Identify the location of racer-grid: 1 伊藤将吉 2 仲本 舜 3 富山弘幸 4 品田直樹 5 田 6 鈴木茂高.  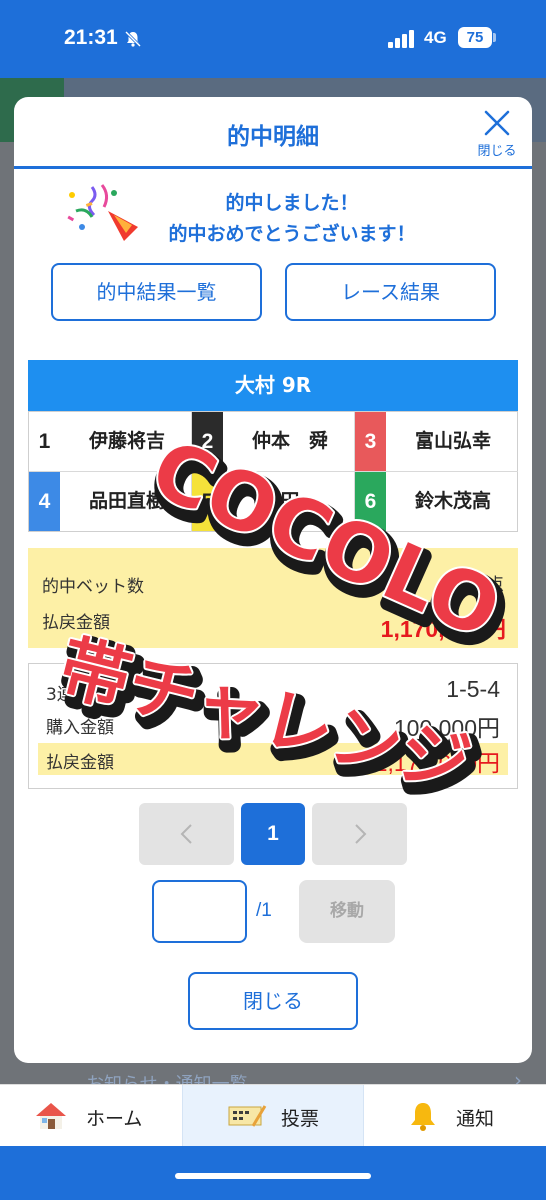
(273, 471).